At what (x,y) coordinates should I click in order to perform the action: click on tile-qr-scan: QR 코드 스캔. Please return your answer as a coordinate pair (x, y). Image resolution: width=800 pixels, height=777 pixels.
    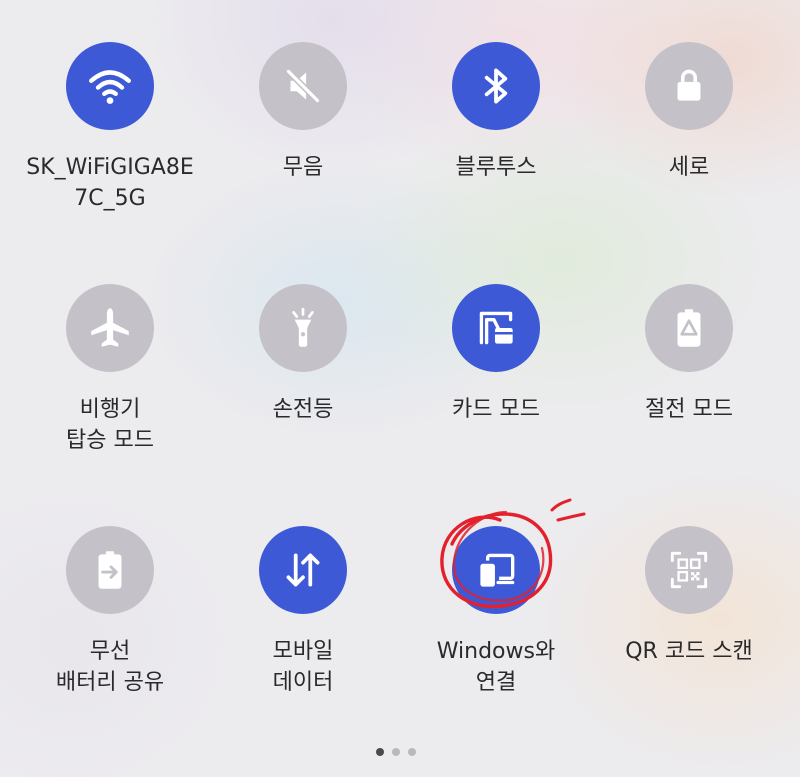
    Looking at the image, I should click on (689, 596).